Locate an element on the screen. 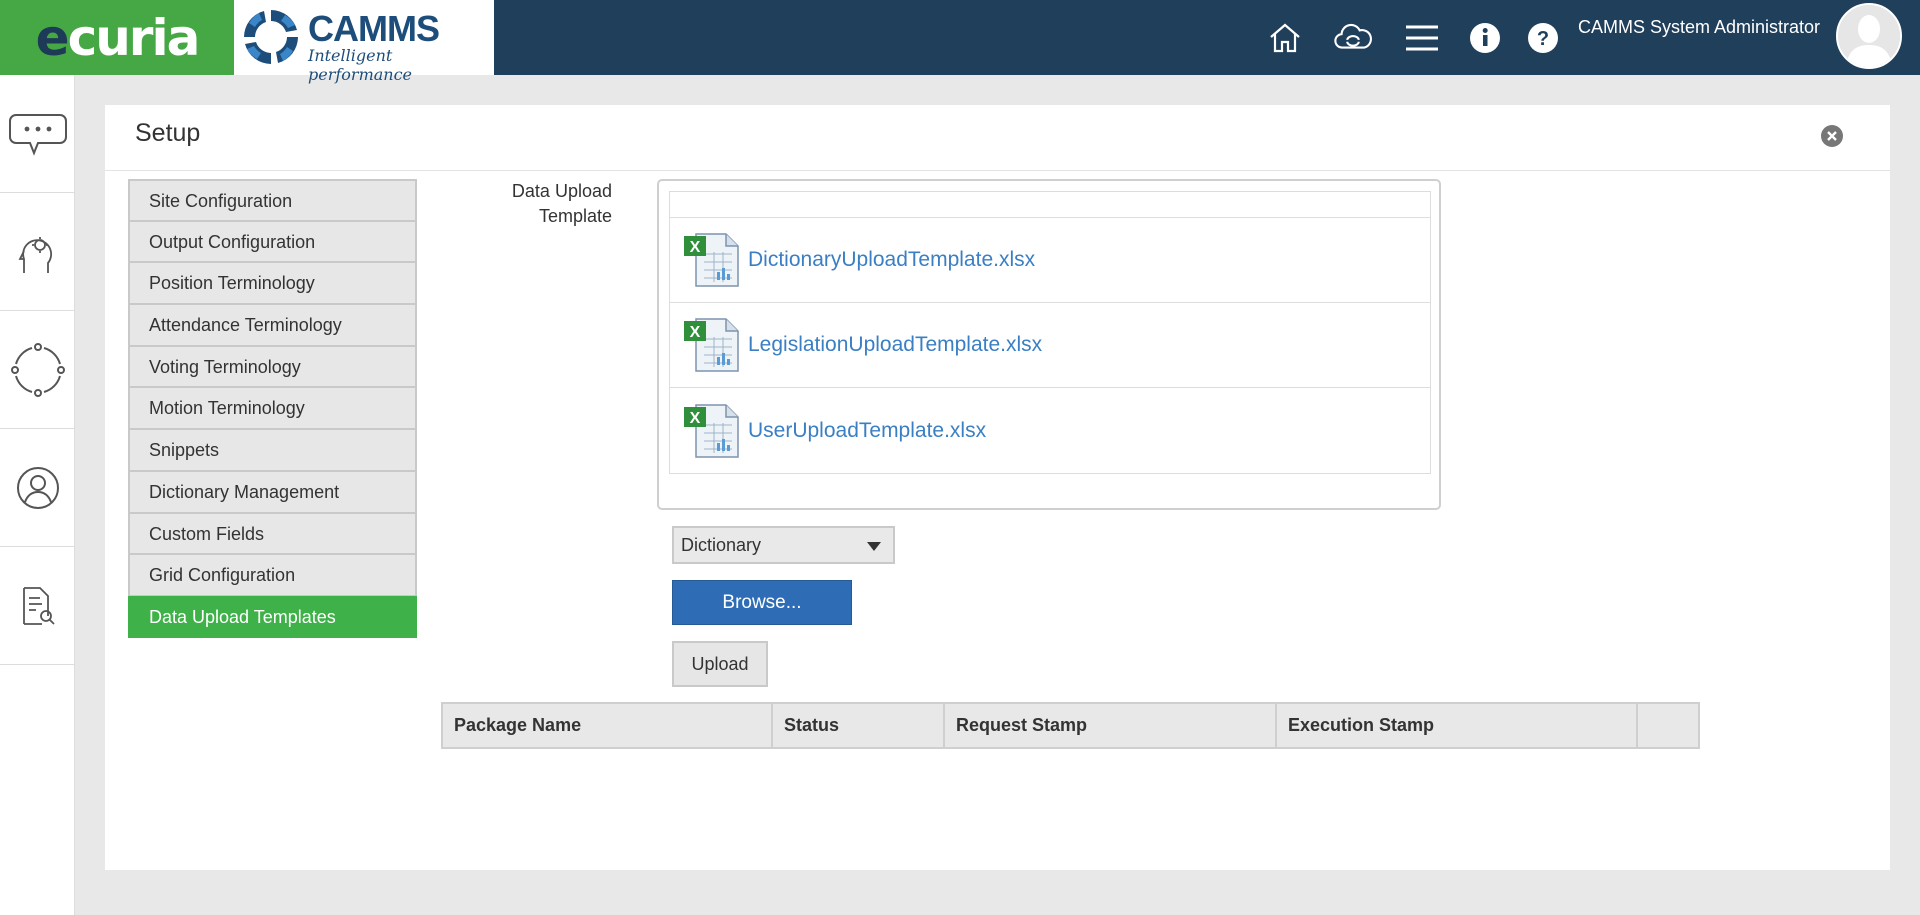 This screenshot has width=1920, height=915. setup-item-data-upload-templates: Data Upload Templates is located at coordinates (272, 616).